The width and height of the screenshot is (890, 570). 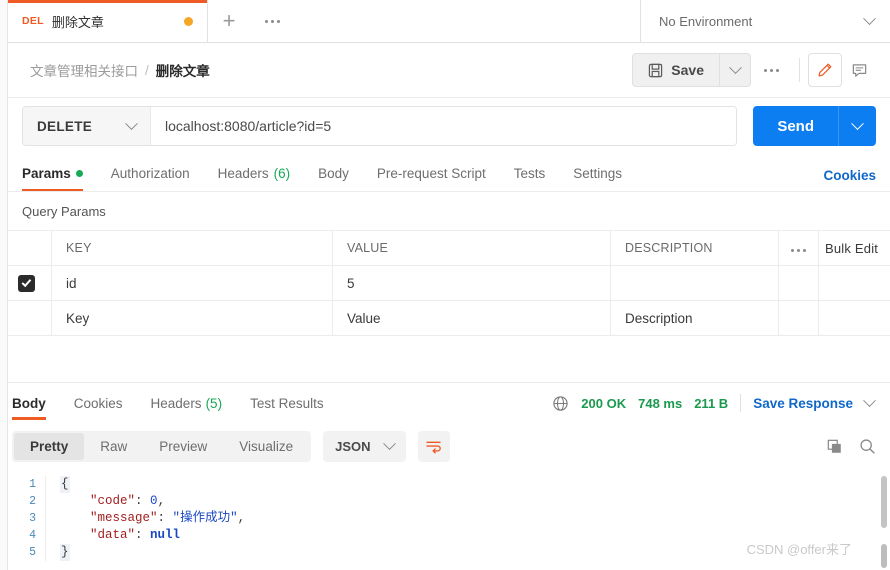 What do you see at coordinates (798, 318) in the screenshot?
I see `new-row-actions` at bounding box center [798, 318].